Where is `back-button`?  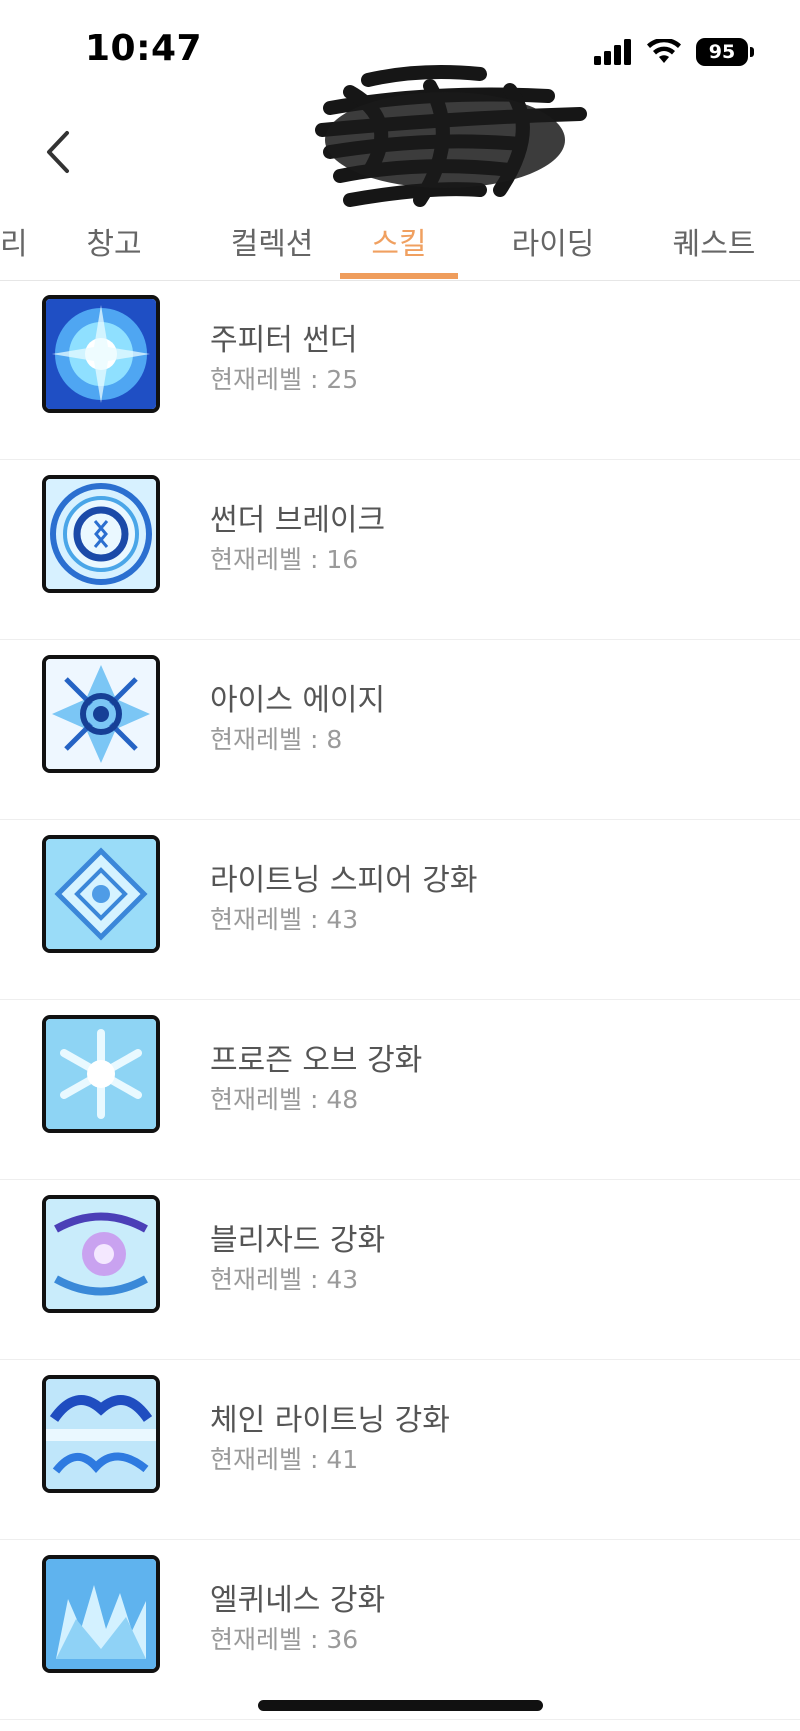
back-button is located at coordinates (58, 152).